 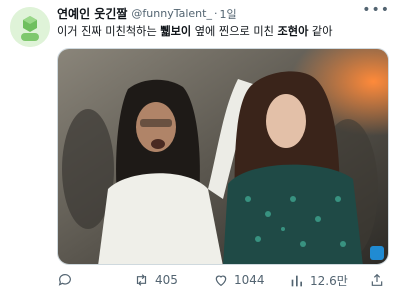 I want to click on views-icon, so click(x=296, y=280).